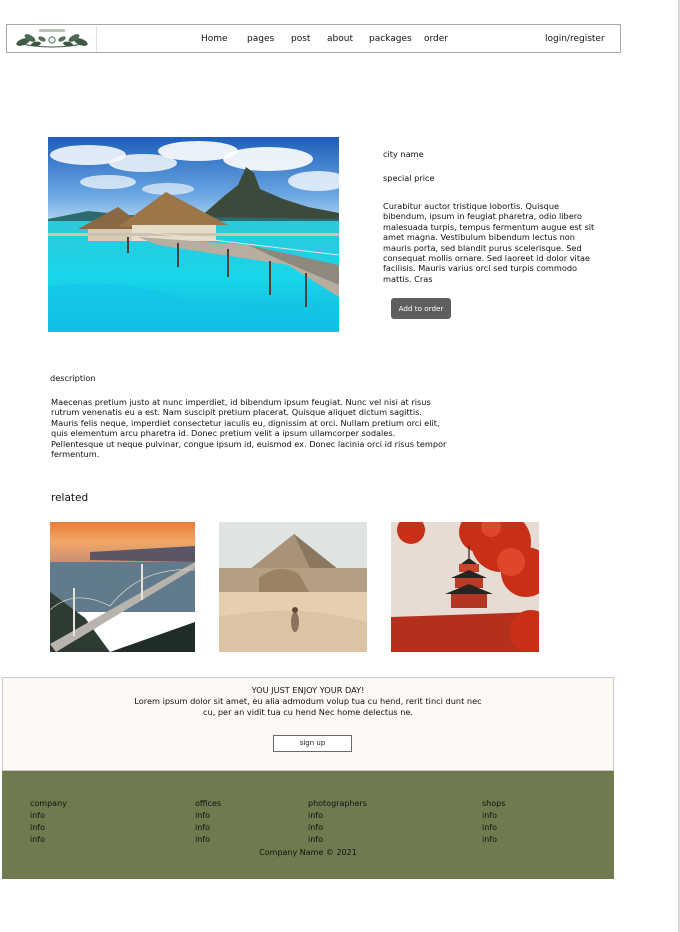 The height and width of the screenshot is (932, 680). Describe the element at coordinates (421, 308) in the screenshot. I see `add-to-order-button: Add to order` at that location.